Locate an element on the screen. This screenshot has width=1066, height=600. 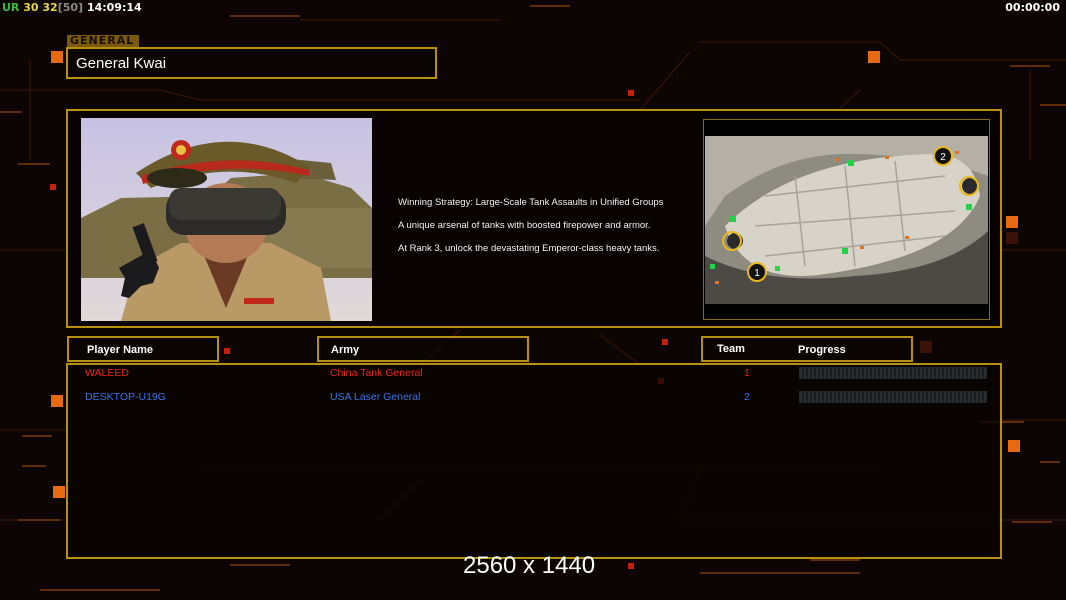
ur-limit: [50] is located at coordinates (70, 7).